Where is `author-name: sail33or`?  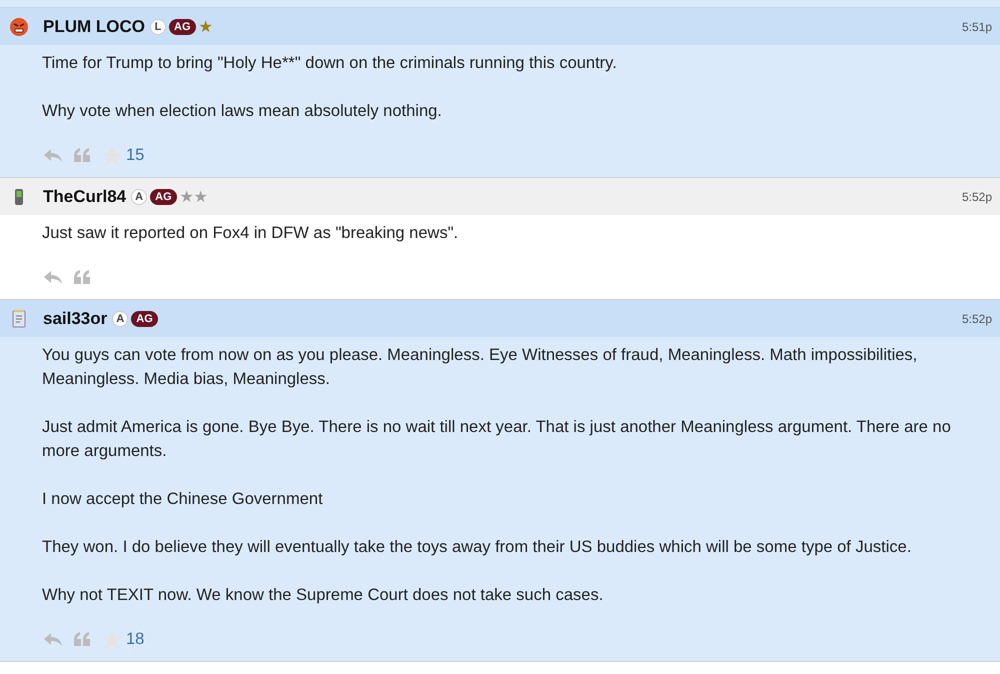
author-name: sail33or is located at coordinates (75, 318).